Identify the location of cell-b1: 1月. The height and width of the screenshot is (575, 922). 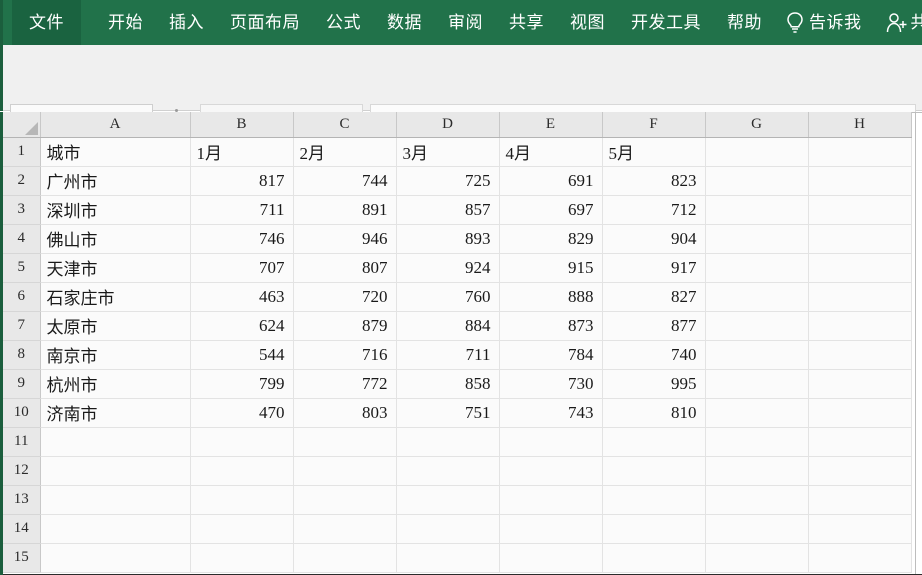
(242, 152).